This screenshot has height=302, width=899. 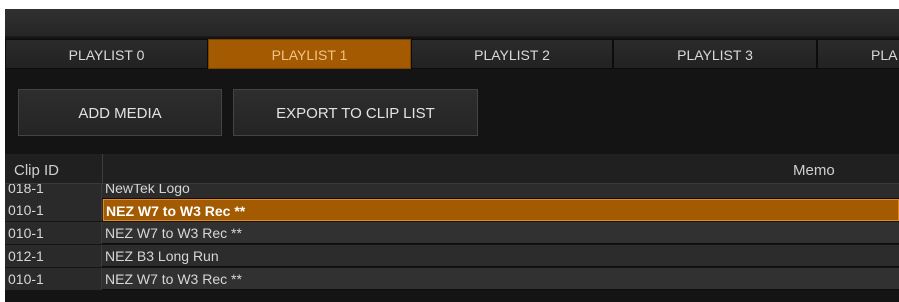 I want to click on memo-cell: NEZ B3 Long Run, so click(x=162, y=256).